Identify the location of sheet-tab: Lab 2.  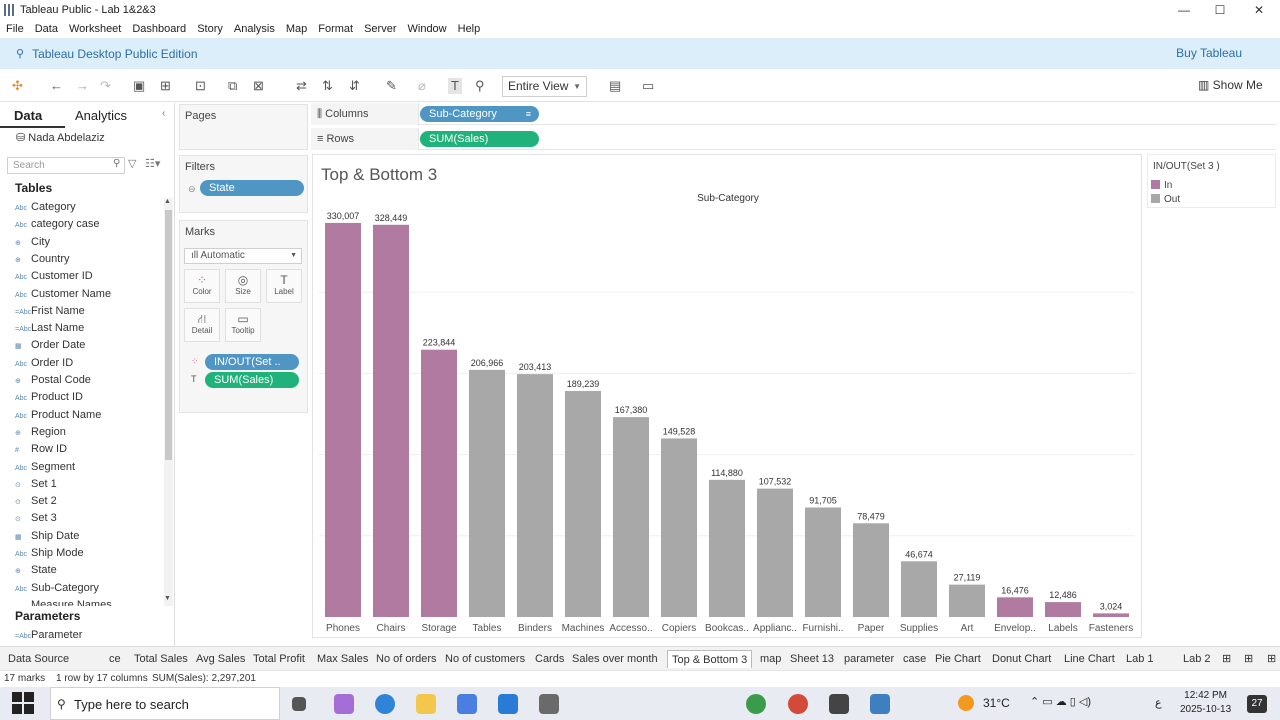
(1197, 659).